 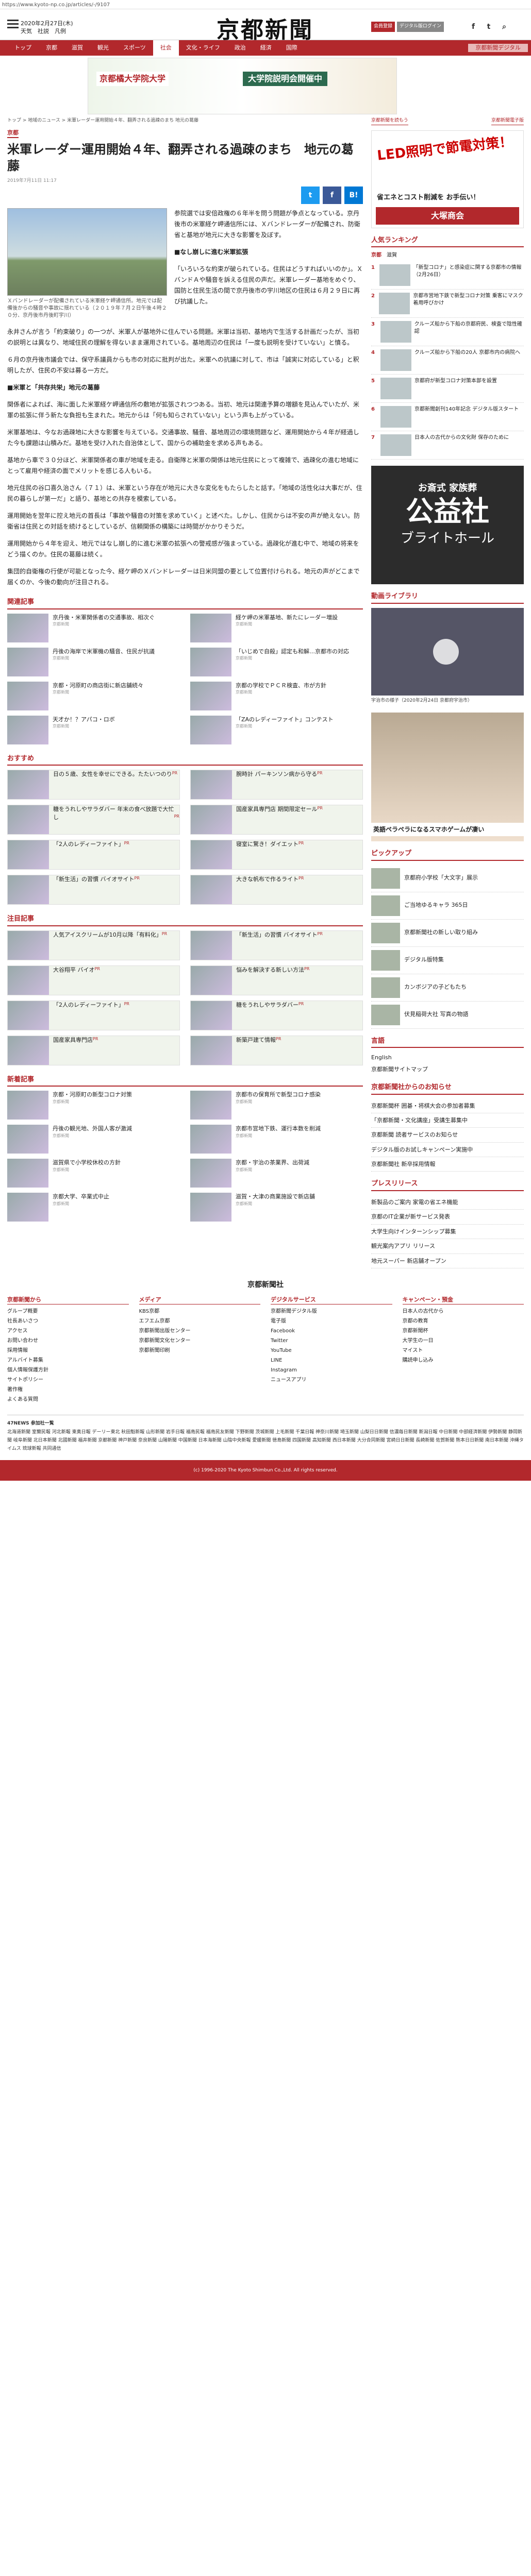 I want to click on new-item: 京都・河原町の新型コロナ対策 京都新聞, so click(x=93, y=1105).